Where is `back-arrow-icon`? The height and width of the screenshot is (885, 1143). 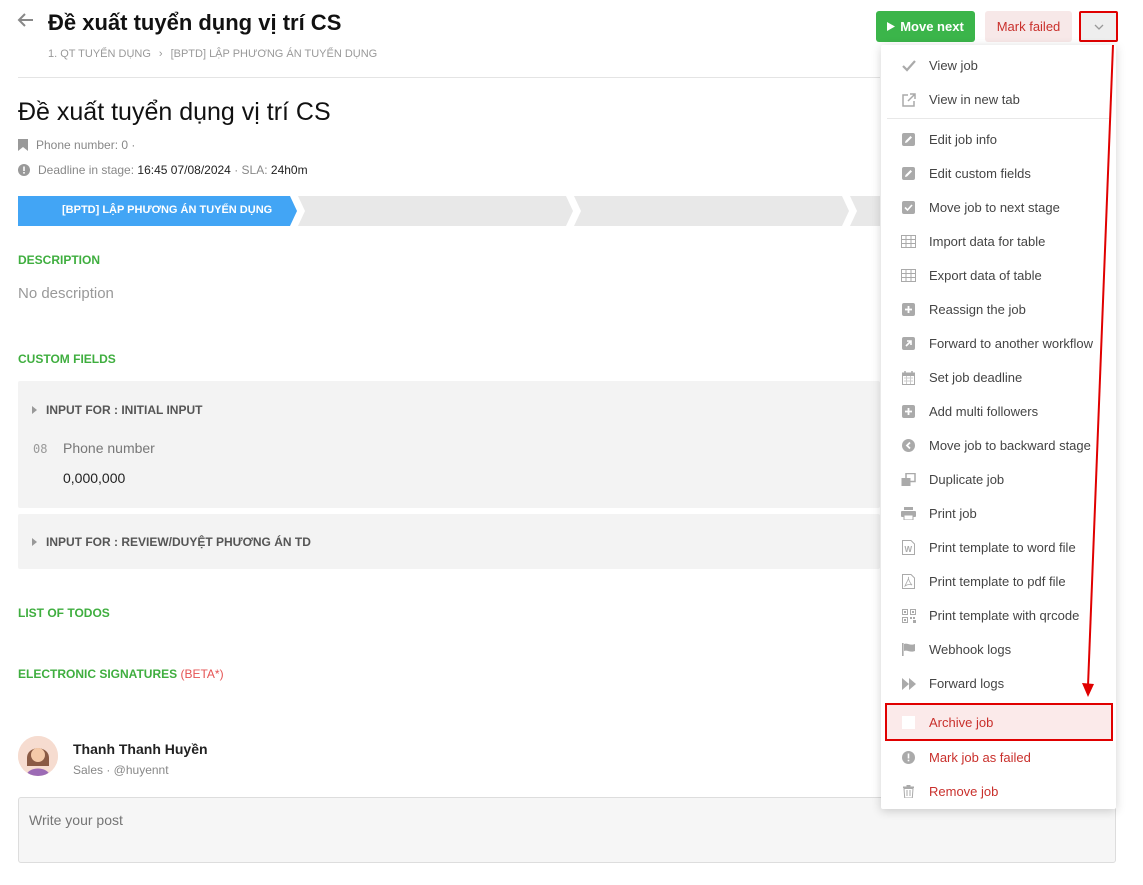 back-arrow-icon is located at coordinates (26, 20).